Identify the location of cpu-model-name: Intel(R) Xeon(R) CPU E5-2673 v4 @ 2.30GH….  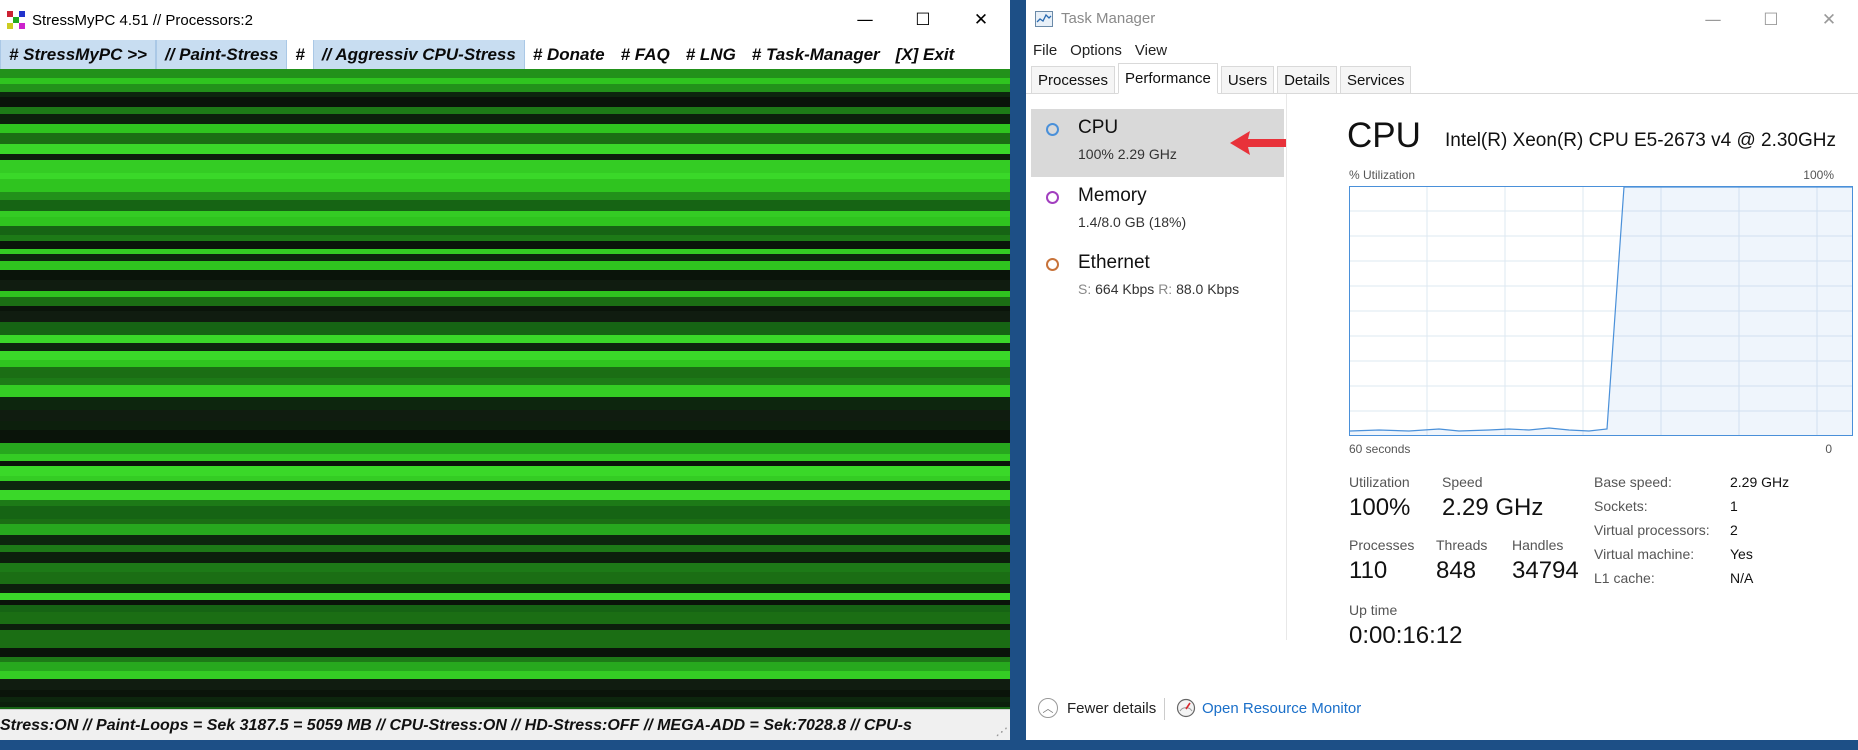
(1640, 140).